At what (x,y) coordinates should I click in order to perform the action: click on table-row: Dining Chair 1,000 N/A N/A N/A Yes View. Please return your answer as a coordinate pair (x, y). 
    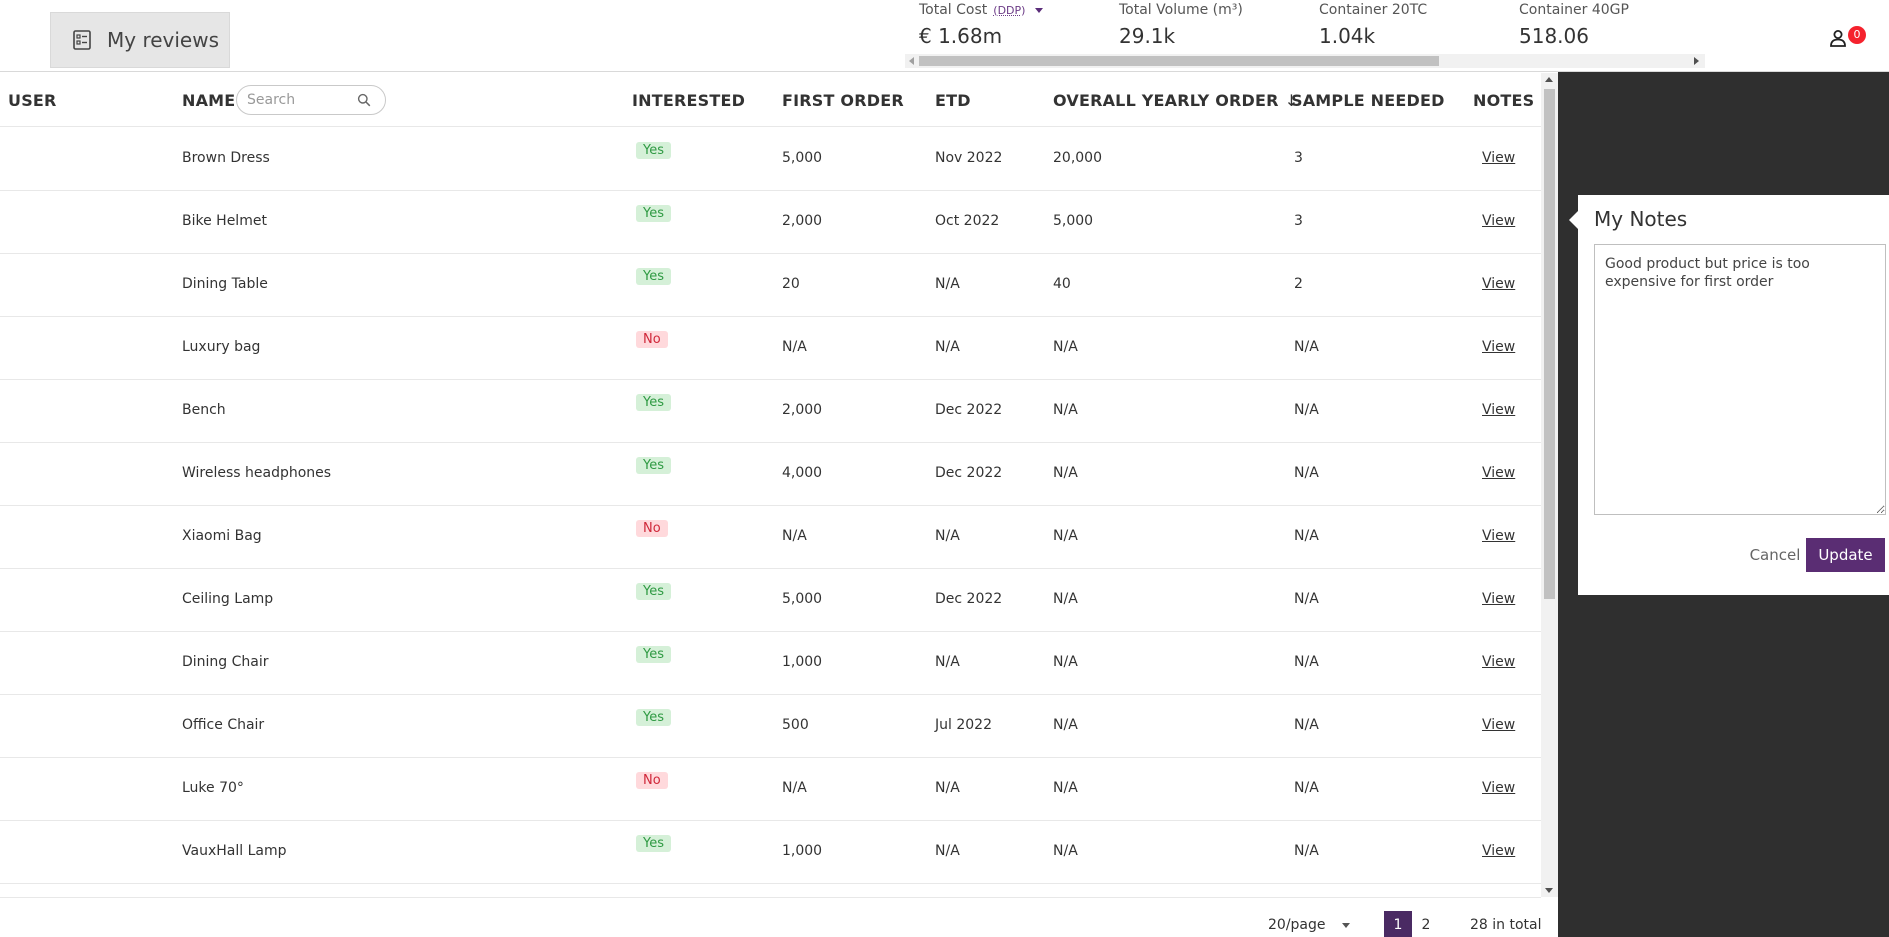
    Looking at the image, I should click on (770, 663).